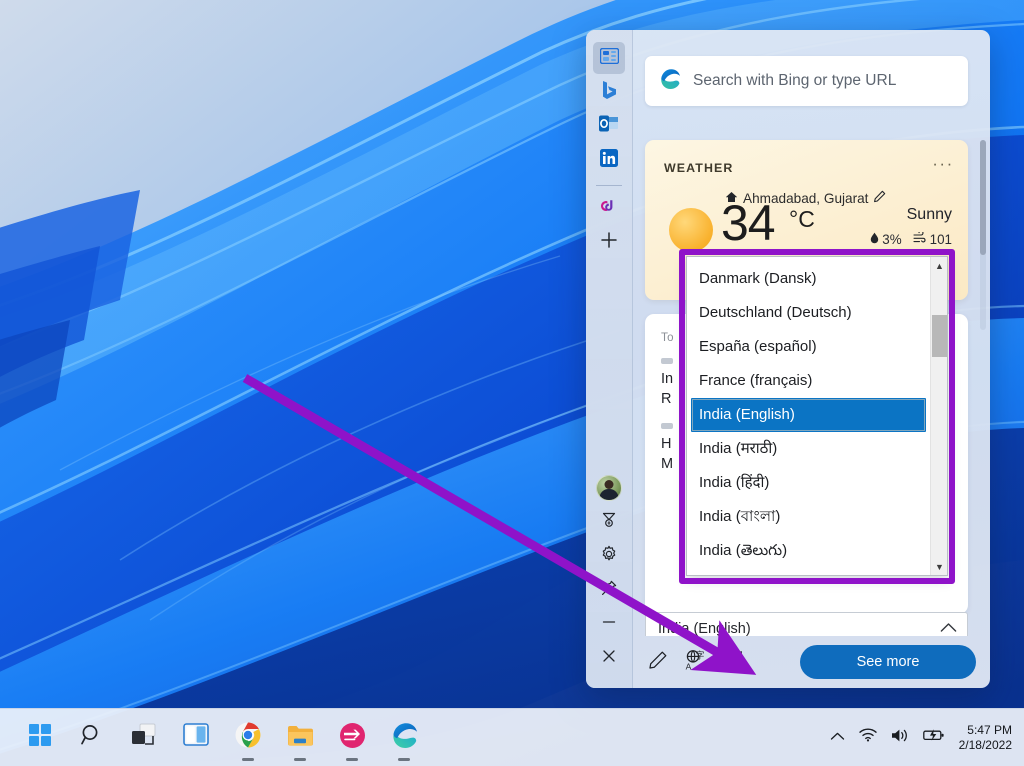 This screenshot has width=1024, height=766. I want to click on rail-item-rewards, so click(609, 522).